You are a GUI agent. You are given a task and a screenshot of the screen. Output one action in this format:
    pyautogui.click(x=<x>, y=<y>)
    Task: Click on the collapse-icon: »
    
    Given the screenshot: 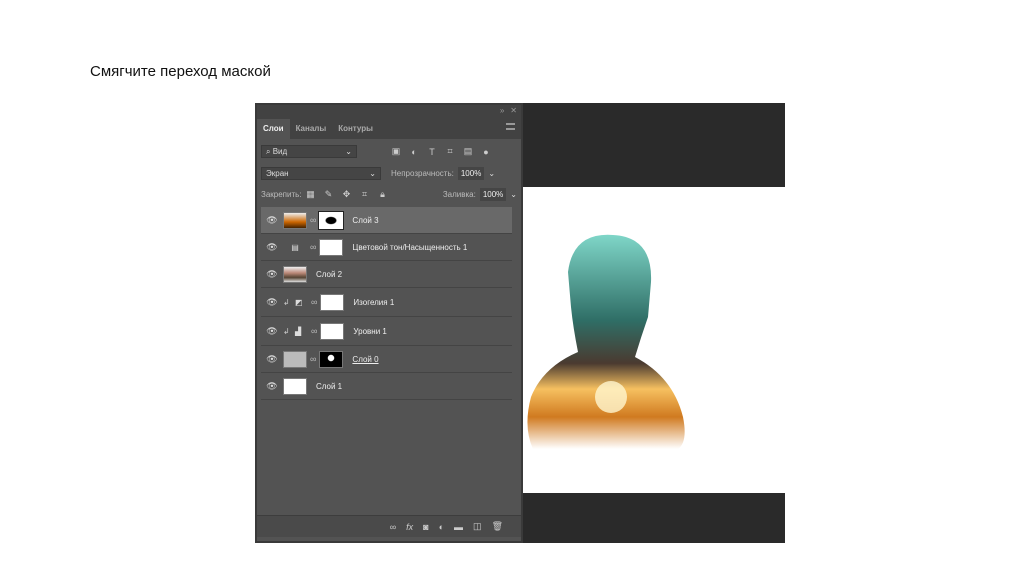 What is the action you would take?
    pyautogui.click(x=502, y=111)
    